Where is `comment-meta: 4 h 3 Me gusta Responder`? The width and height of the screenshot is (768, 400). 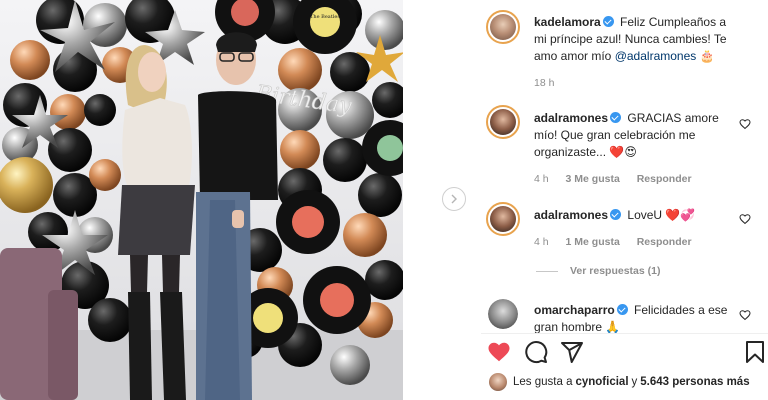
comment-meta: 4 h 3 Me gusta Responder is located at coordinates (620, 179).